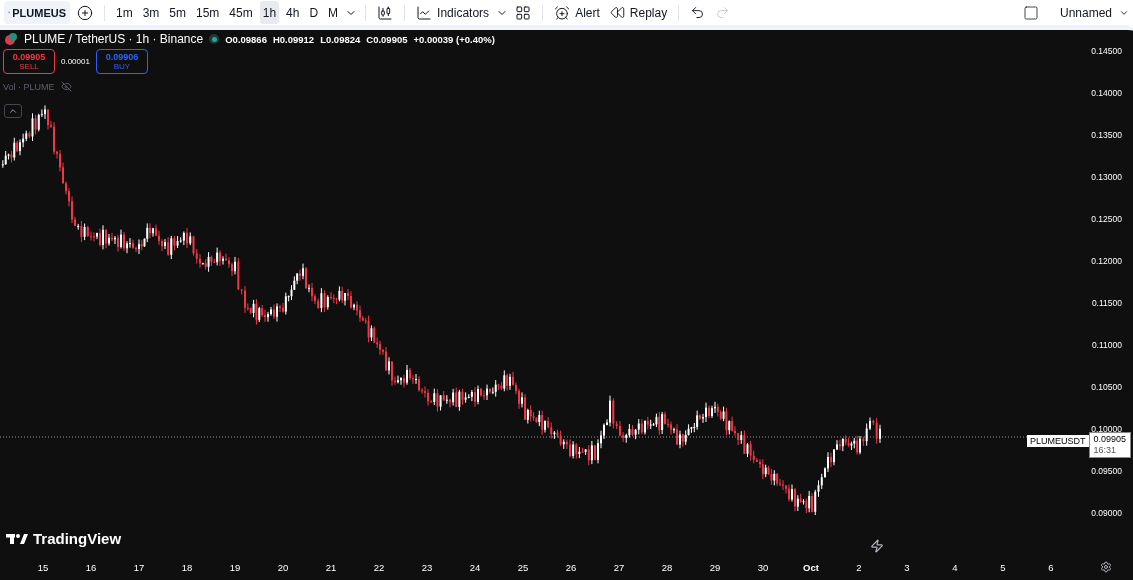  What do you see at coordinates (77, 538) in the screenshot?
I see `brand-name: TradingView` at bounding box center [77, 538].